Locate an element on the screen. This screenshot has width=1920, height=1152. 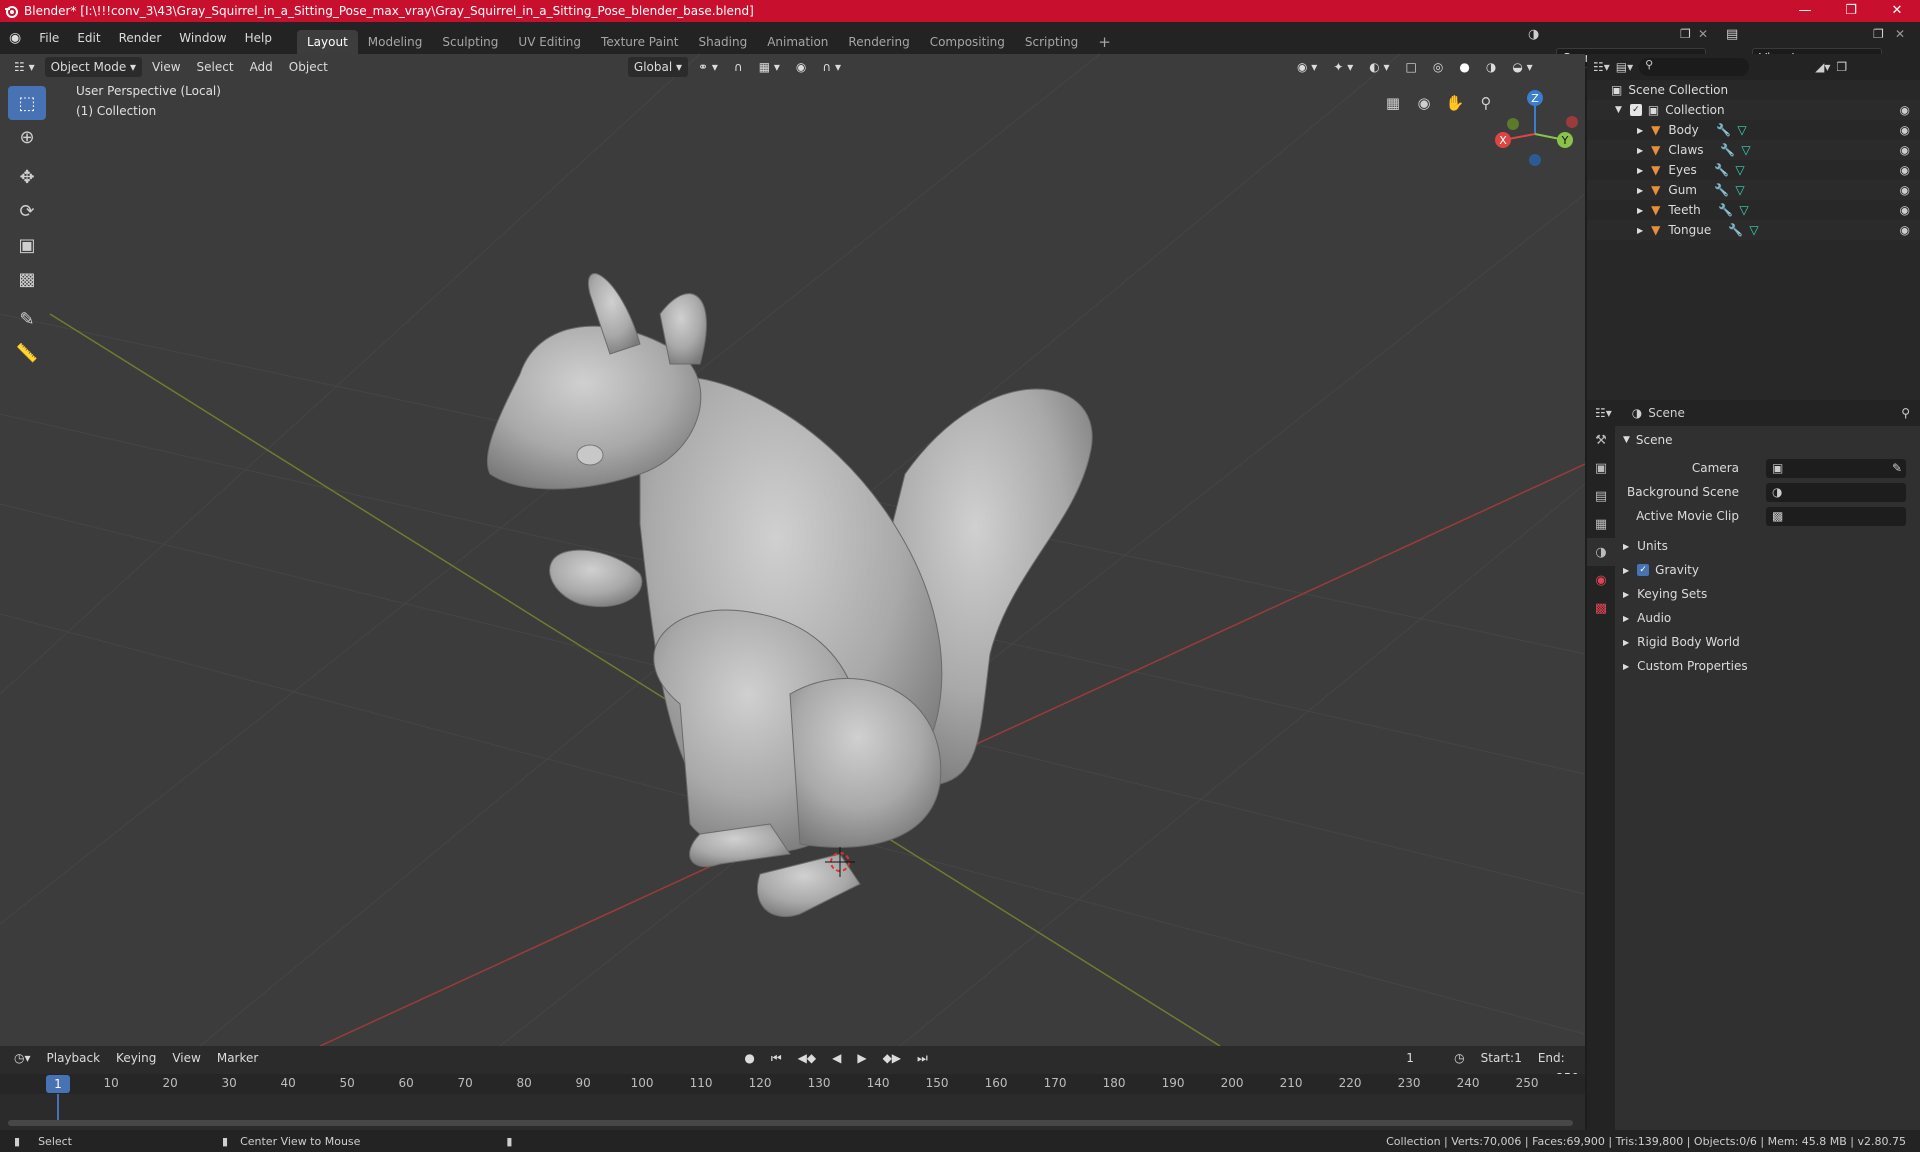
tab-uv-editing: UV Editing is located at coordinates (549, 42).